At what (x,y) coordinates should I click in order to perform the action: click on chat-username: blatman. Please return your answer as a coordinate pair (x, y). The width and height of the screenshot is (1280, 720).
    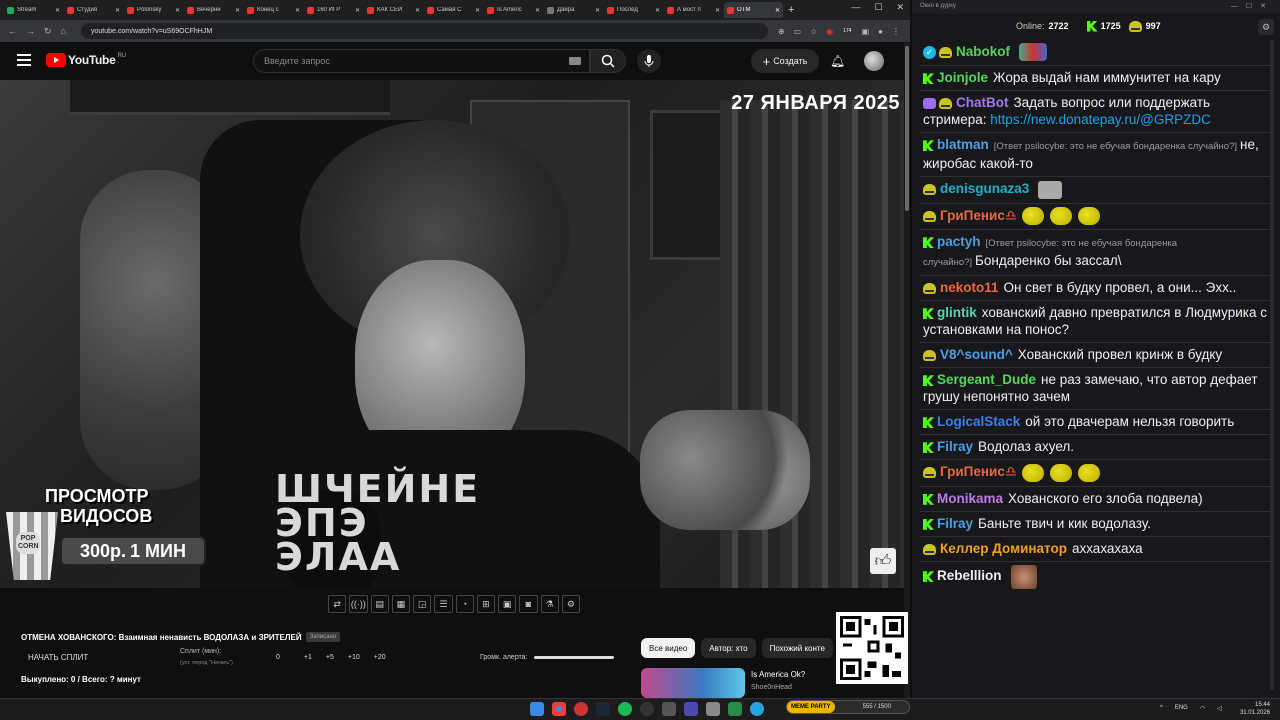
    Looking at the image, I should click on (963, 144).